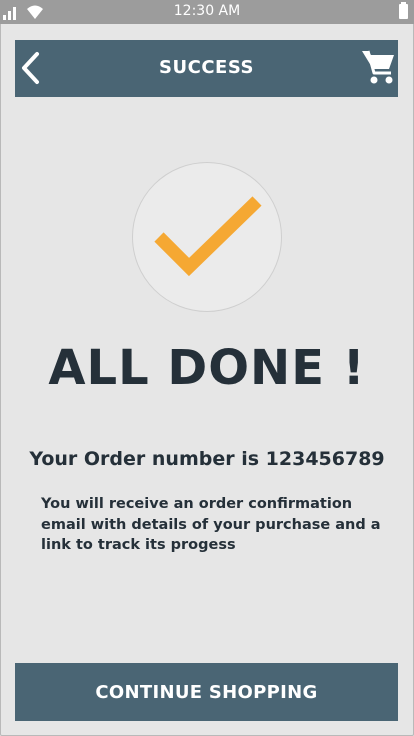  I want to click on status-time: 12:30 AM, so click(207, 11).